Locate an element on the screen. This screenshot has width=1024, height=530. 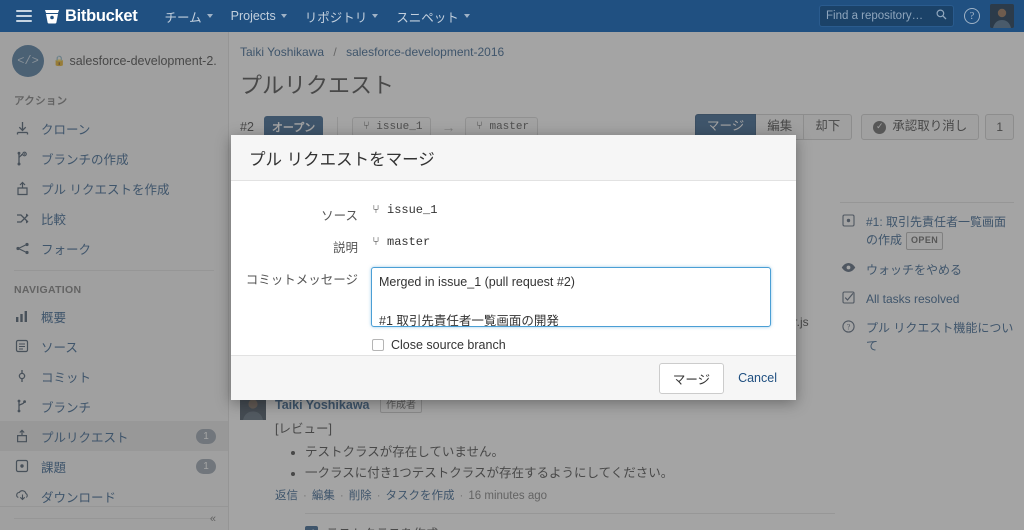
help-icon-label: ? is located at coordinates (972, 16).